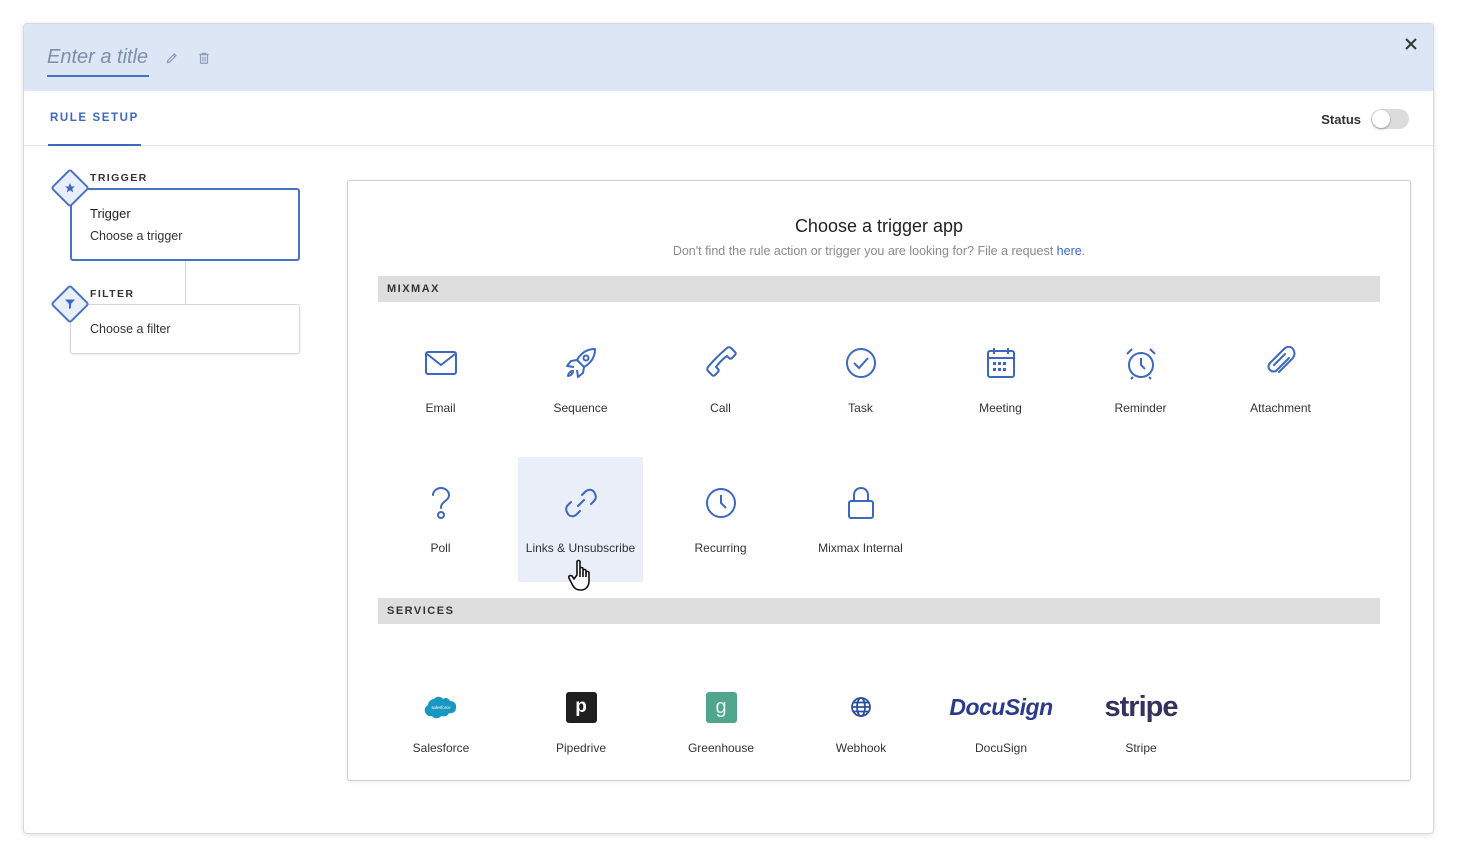 The height and width of the screenshot is (857, 1457). I want to click on title-input, so click(98, 60).